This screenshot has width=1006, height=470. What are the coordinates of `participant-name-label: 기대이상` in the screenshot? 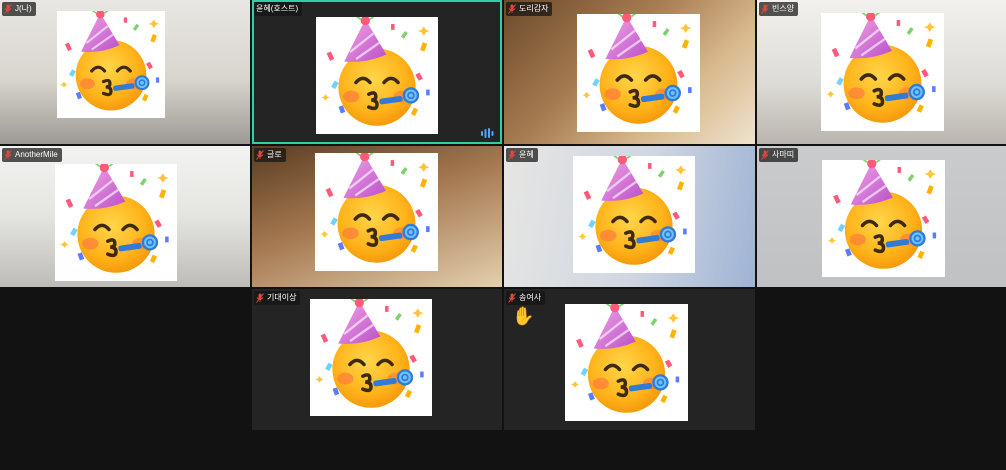 It's located at (277, 298).